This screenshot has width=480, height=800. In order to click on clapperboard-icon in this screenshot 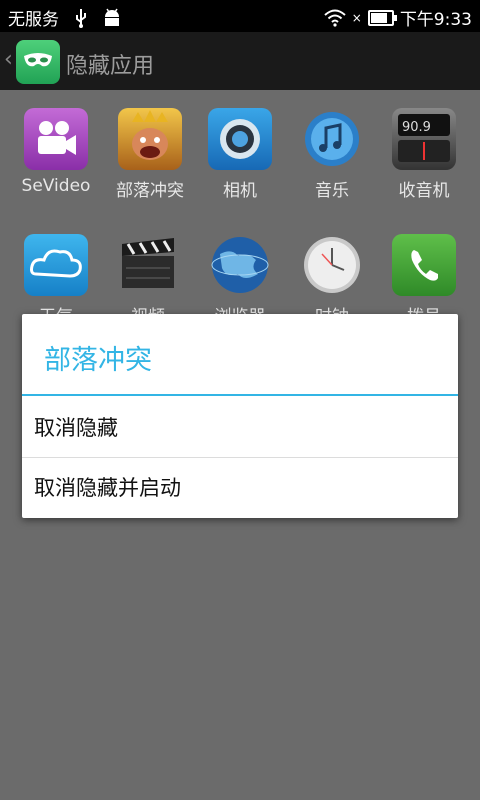, I will do `click(148, 265)`.